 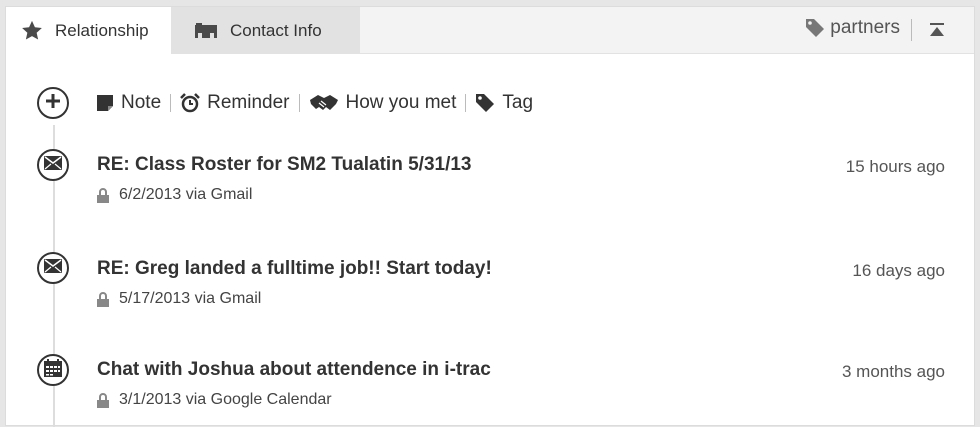 I want to click on add-how-you-met-button: How you met, so click(x=383, y=103).